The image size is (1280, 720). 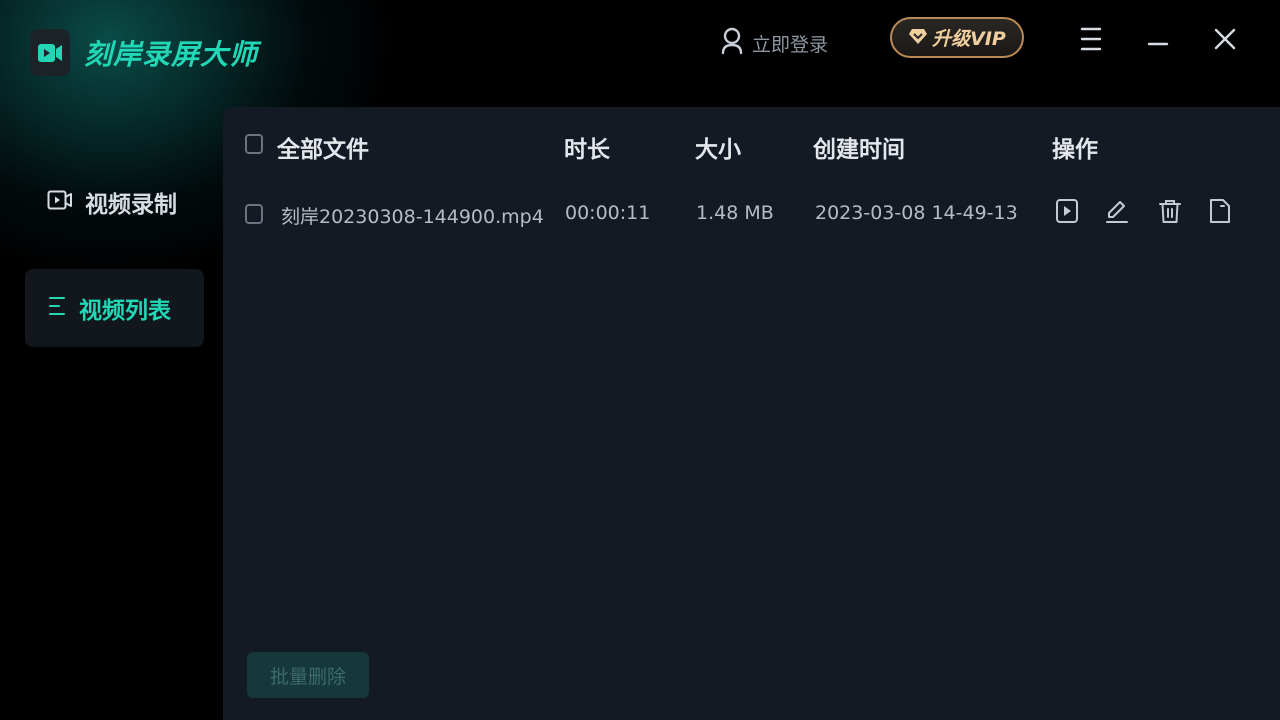 I want to click on upgrade-vip-label: 升级VIP, so click(x=969, y=39).